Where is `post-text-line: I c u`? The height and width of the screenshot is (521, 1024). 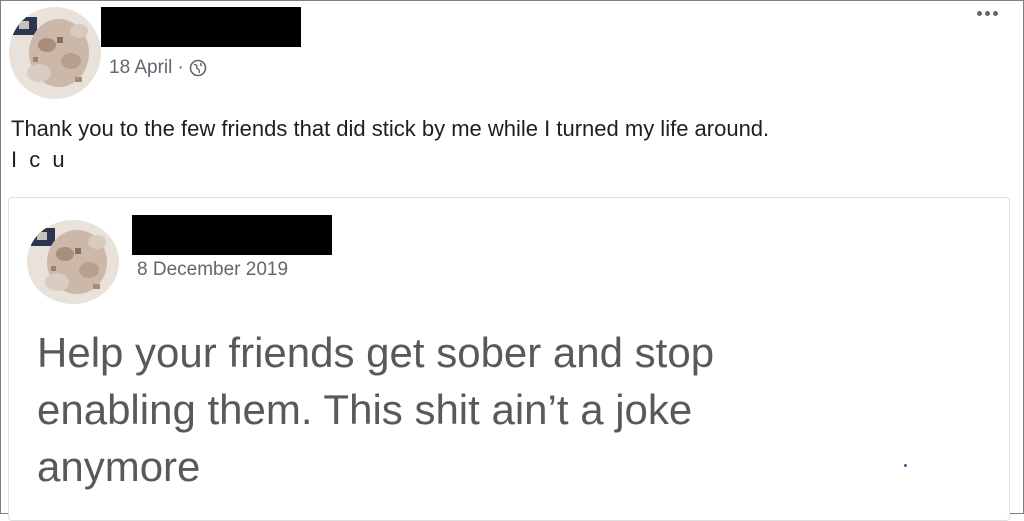 post-text-line: I c u is located at coordinates (39, 159).